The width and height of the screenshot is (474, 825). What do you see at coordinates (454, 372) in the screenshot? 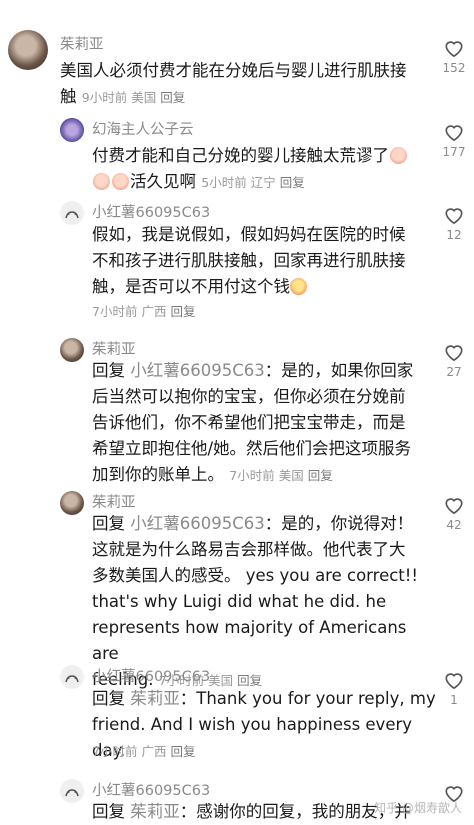
I see `like-count: 27` at bounding box center [454, 372].